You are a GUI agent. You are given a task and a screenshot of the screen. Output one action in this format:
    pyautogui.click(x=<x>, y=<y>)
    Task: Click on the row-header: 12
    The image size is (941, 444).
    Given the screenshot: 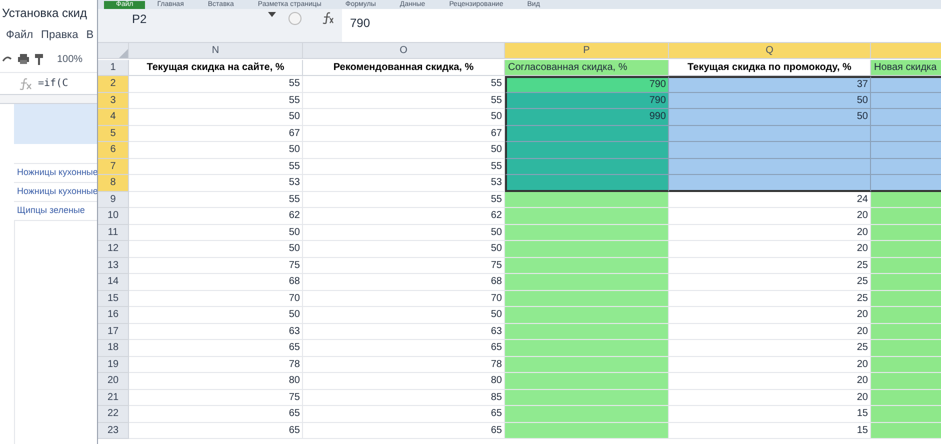 What is the action you would take?
    pyautogui.click(x=113, y=249)
    